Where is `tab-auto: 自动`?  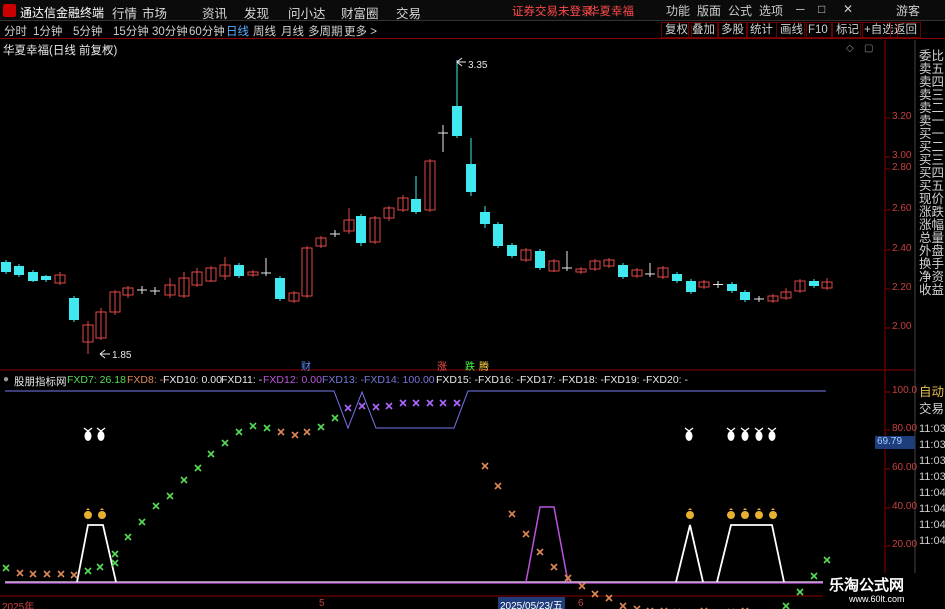 tab-auto: 自动 is located at coordinates (932, 392).